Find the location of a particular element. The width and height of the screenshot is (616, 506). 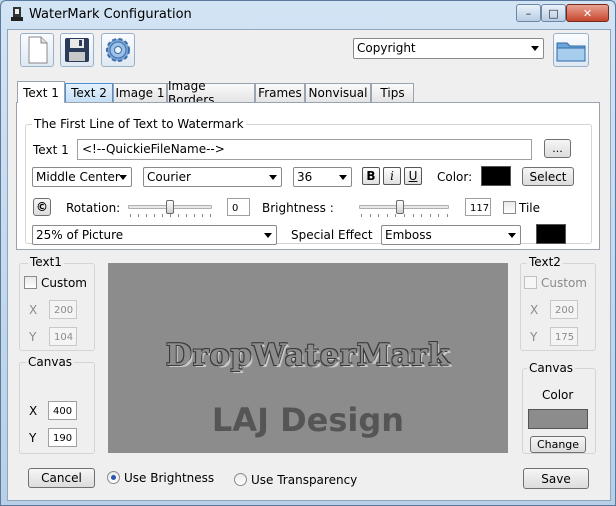

new-document-icon is located at coordinates (37, 50).